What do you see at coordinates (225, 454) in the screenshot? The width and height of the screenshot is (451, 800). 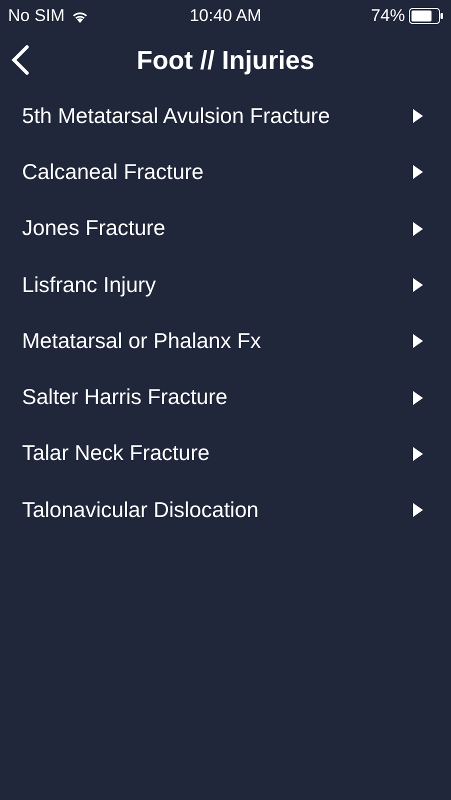 I see `injury-list-item: Talar Neck Fracture` at bounding box center [225, 454].